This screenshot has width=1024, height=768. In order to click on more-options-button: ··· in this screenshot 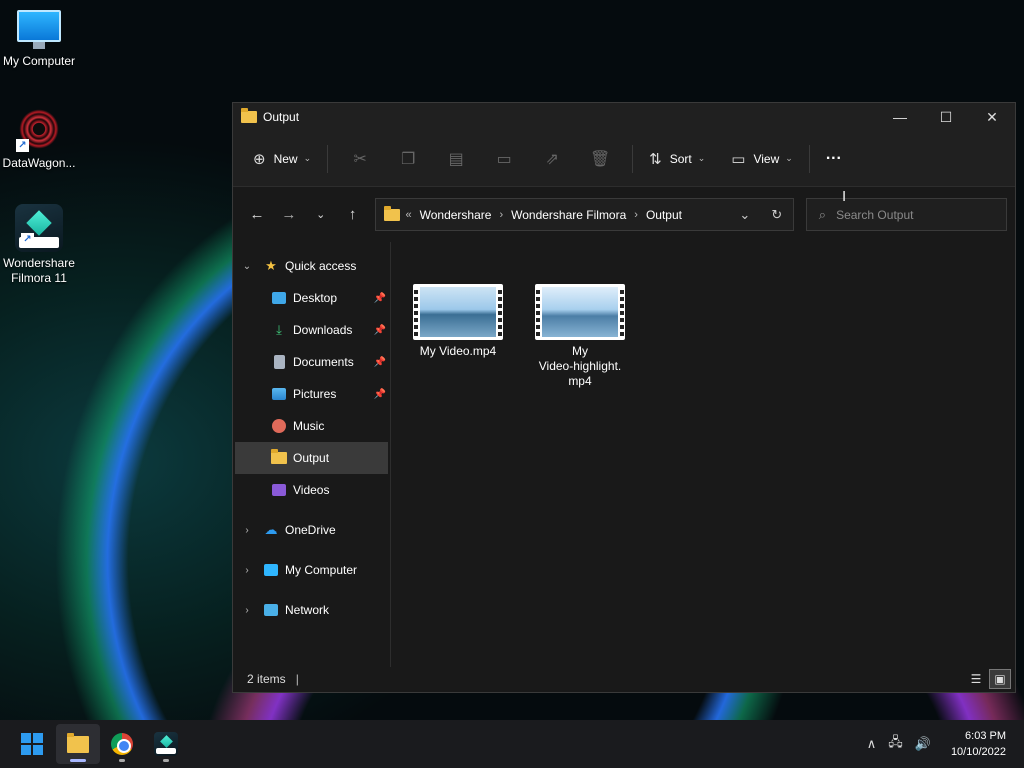, I will do `click(834, 159)`.